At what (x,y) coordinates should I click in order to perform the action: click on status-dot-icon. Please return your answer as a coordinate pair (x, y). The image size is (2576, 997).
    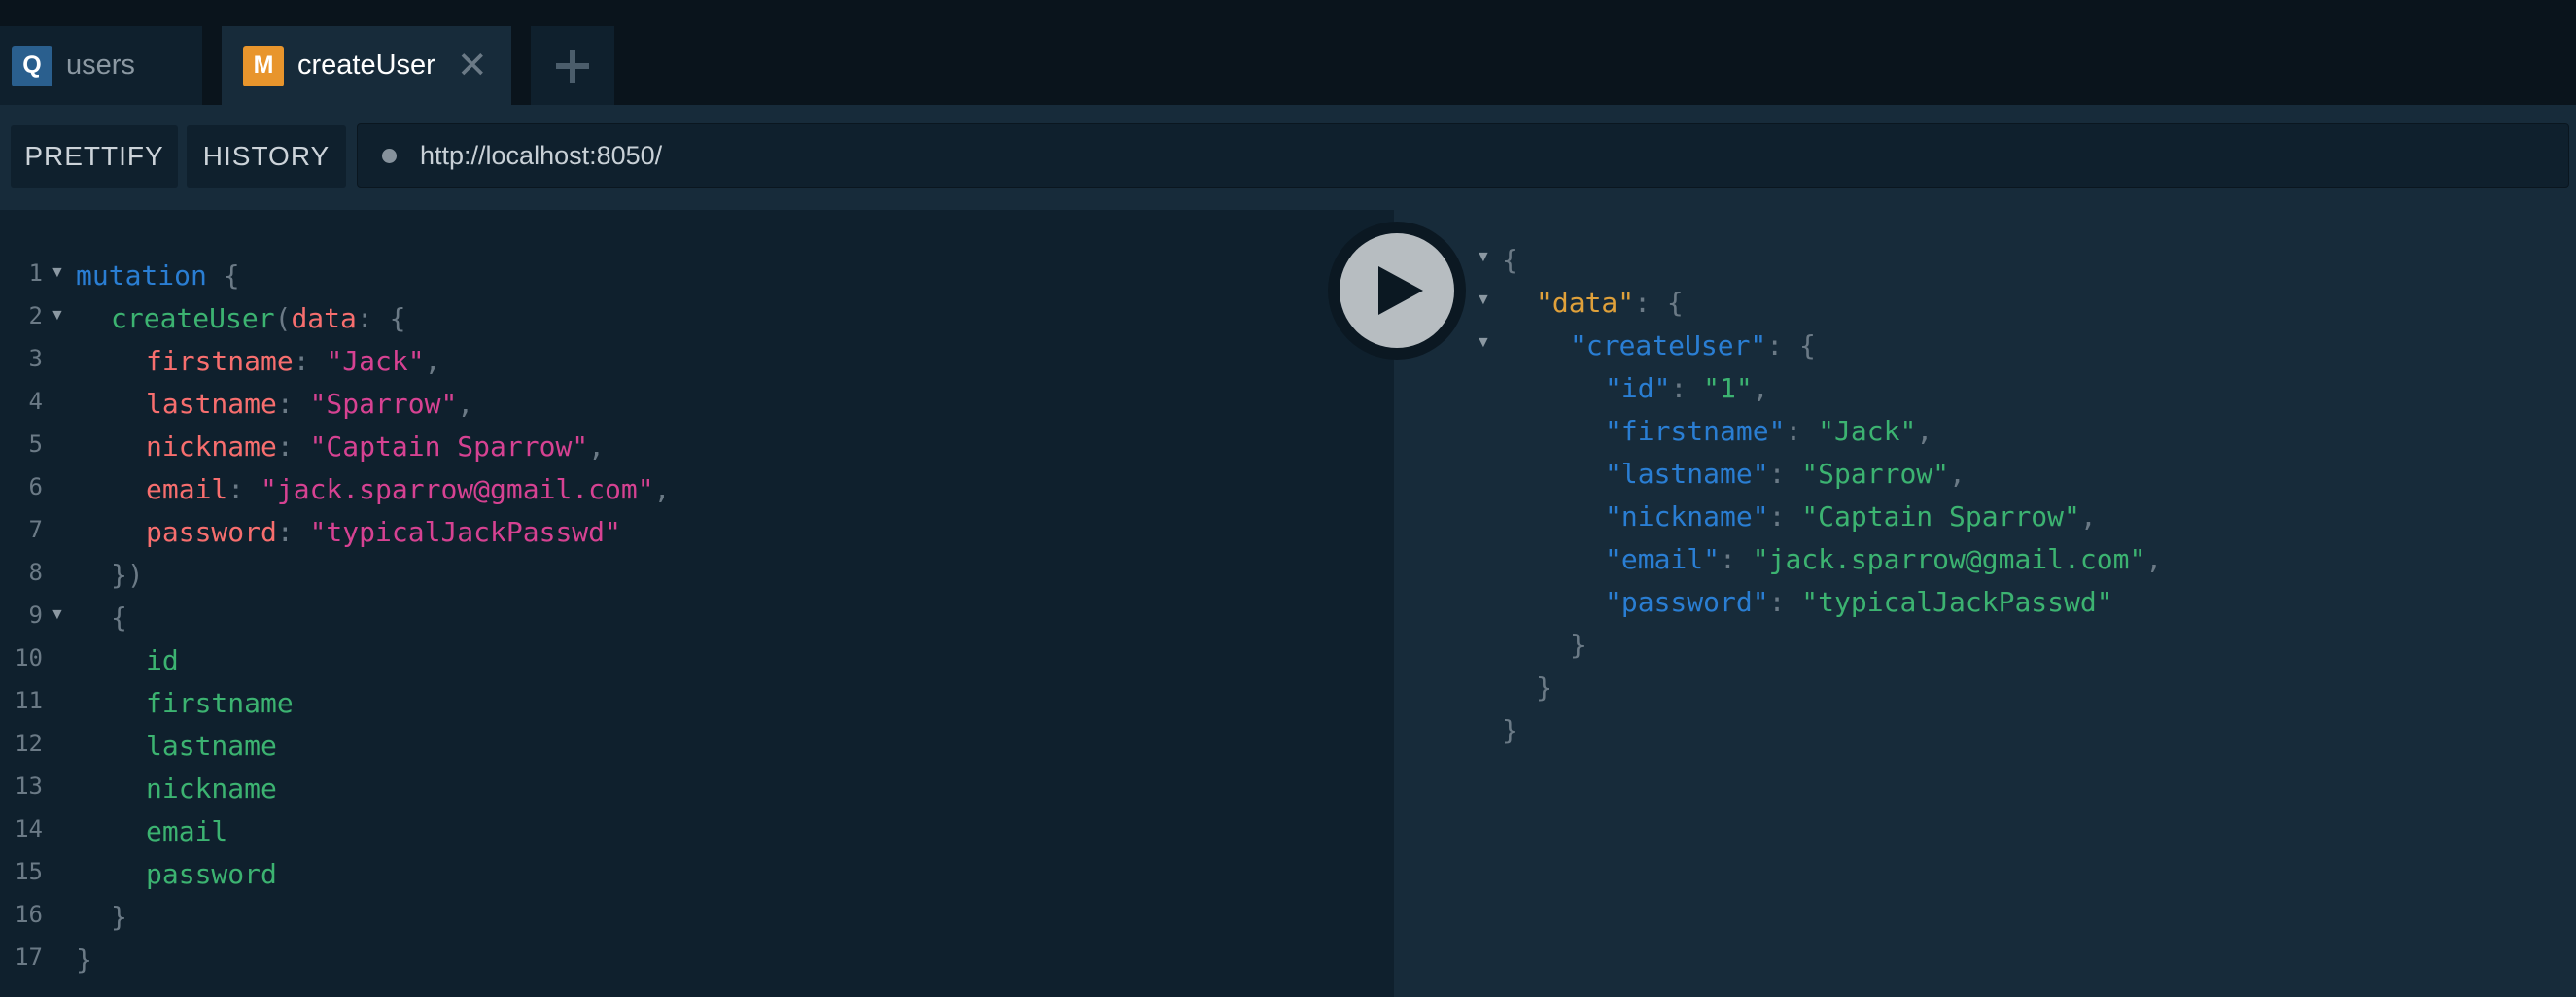
    Looking at the image, I should click on (389, 155).